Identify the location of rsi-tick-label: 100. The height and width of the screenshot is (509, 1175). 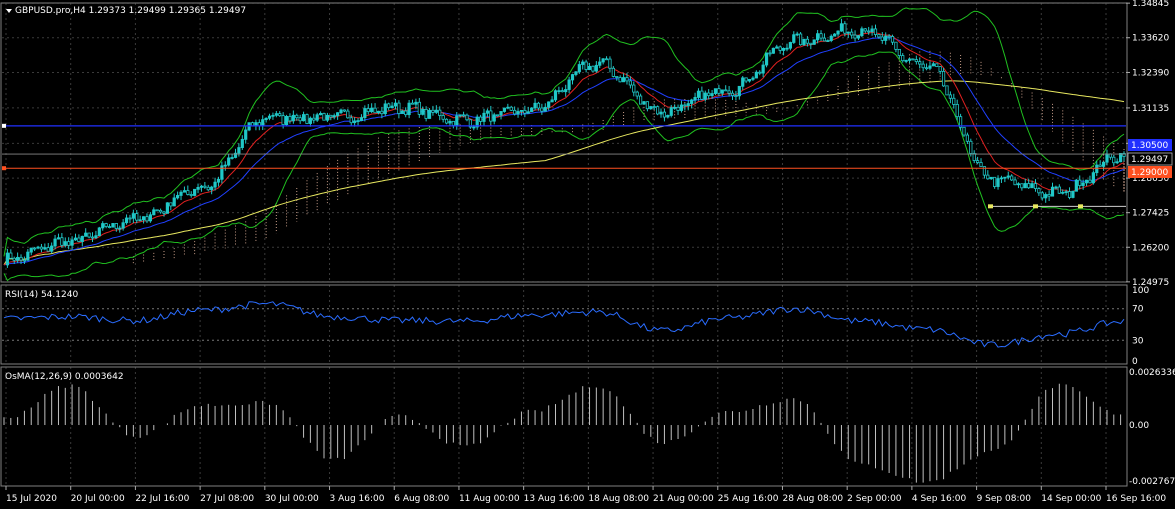
(1140, 291).